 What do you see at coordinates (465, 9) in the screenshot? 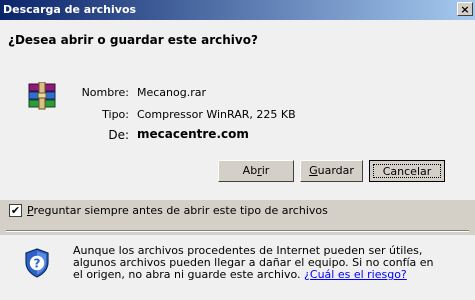
I see `close-button: ×` at bounding box center [465, 9].